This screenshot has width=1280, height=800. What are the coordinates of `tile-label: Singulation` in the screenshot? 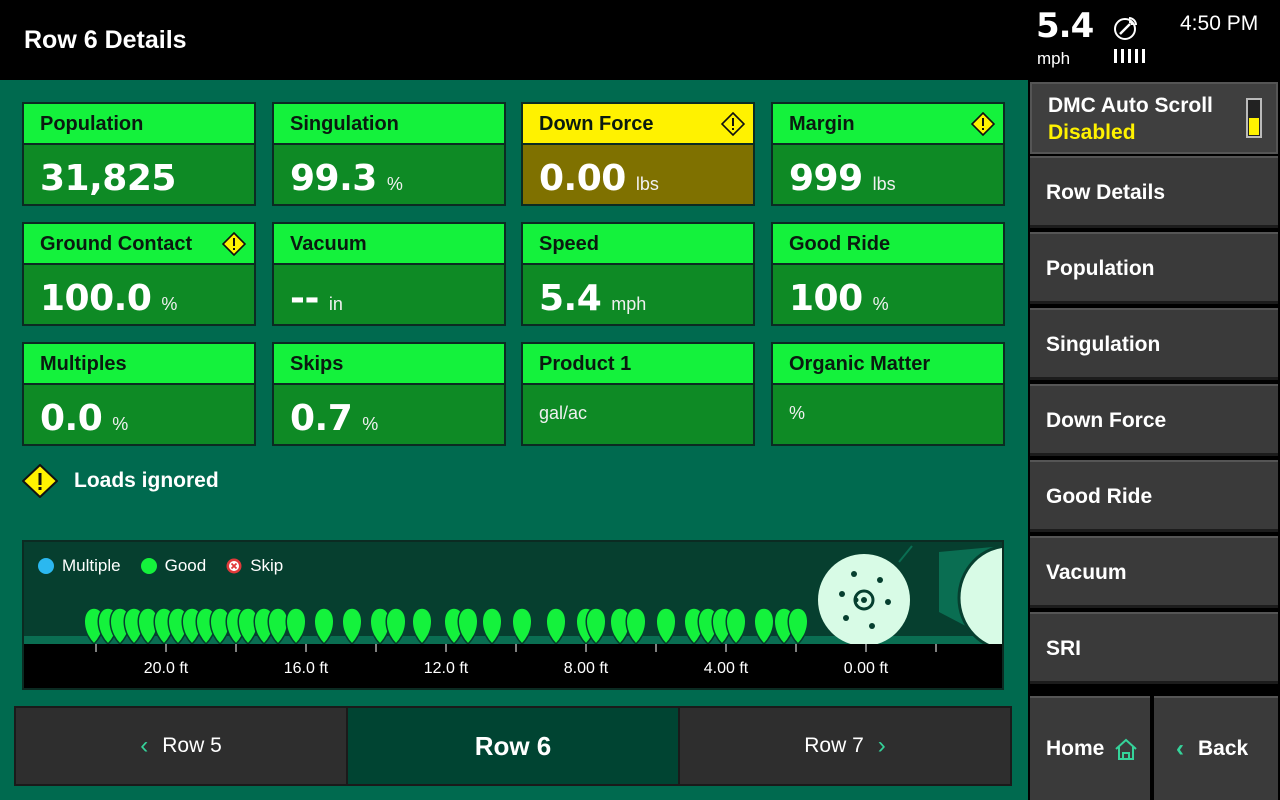 It's located at (389, 124).